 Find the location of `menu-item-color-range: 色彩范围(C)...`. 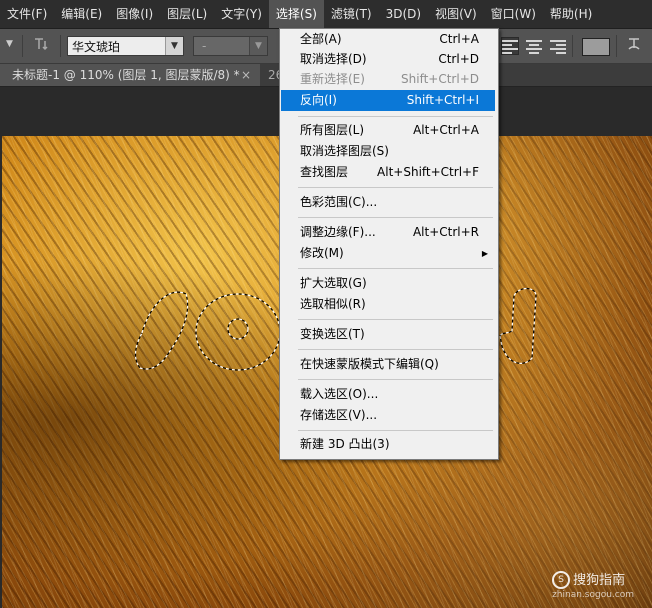

menu-item-color-range: 色彩范围(C)... is located at coordinates (388, 202).